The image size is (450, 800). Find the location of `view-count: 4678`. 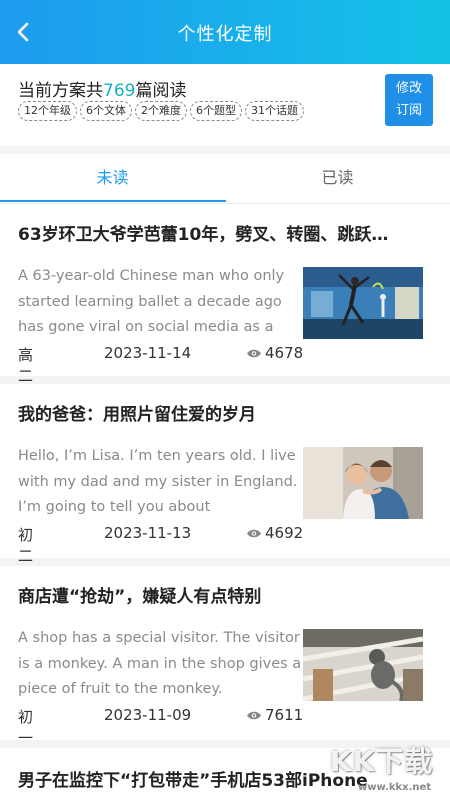

view-count: 4678 is located at coordinates (284, 353).